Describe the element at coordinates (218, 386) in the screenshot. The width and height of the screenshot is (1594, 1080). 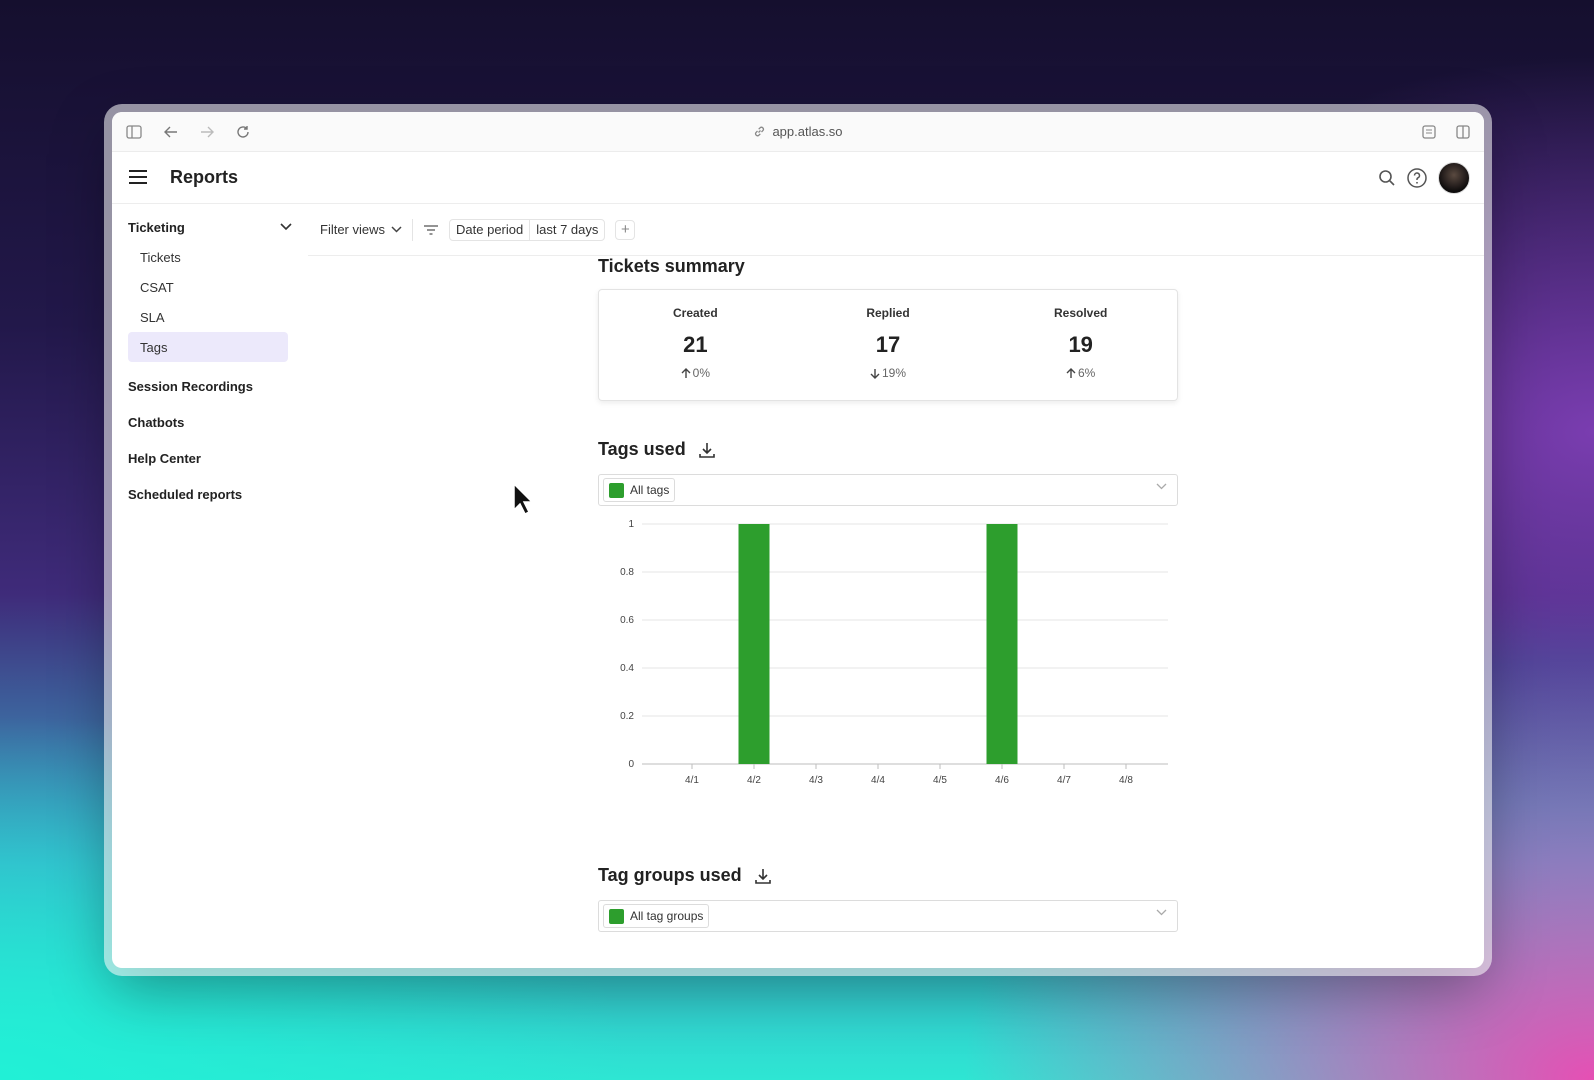
I see `sidebar-item-session-recordings: Session Recordings` at that location.